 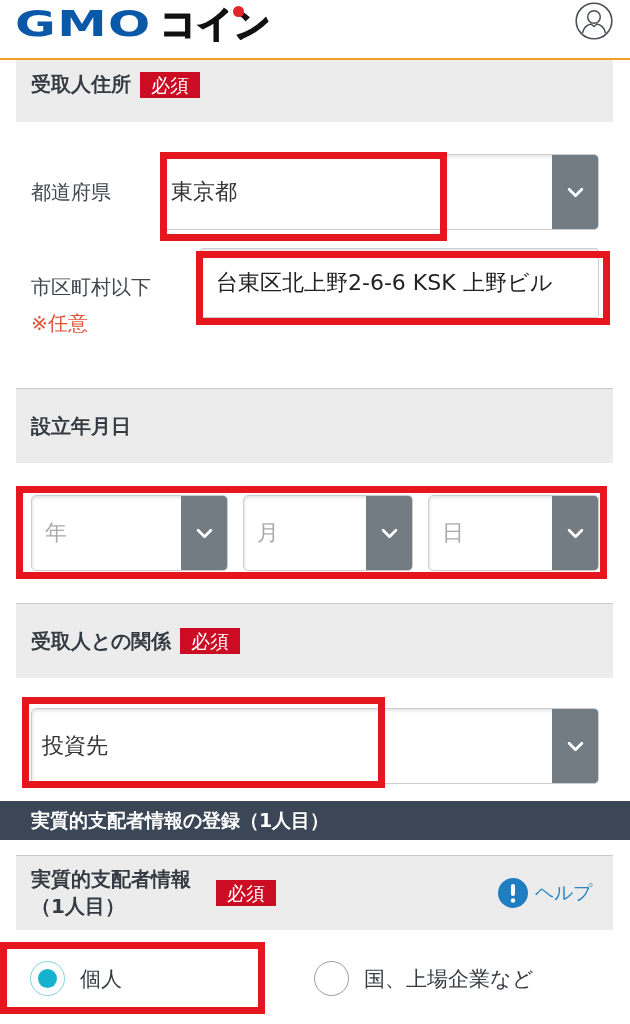 I want to click on section-title: 受取人住所, so click(x=81, y=84).